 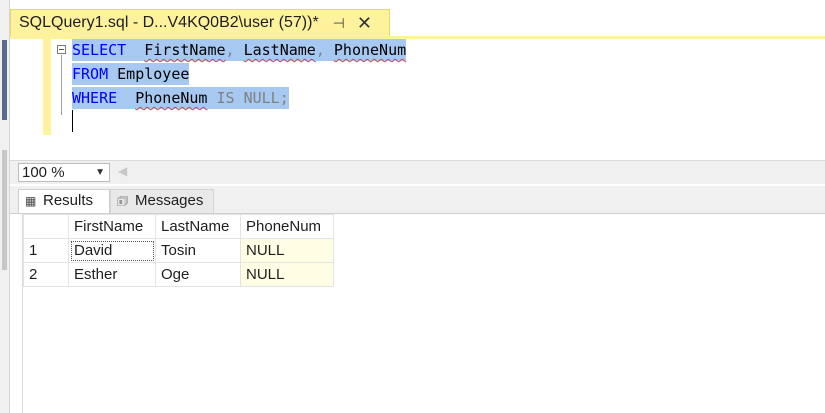 What do you see at coordinates (287, 226) in the screenshot?
I see `column-header-phonenum: PhoneNum` at bounding box center [287, 226].